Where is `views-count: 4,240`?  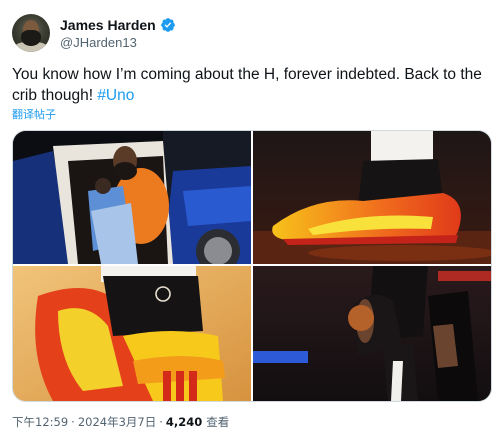 views-count: 4,240 is located at coordinates (184, 422).